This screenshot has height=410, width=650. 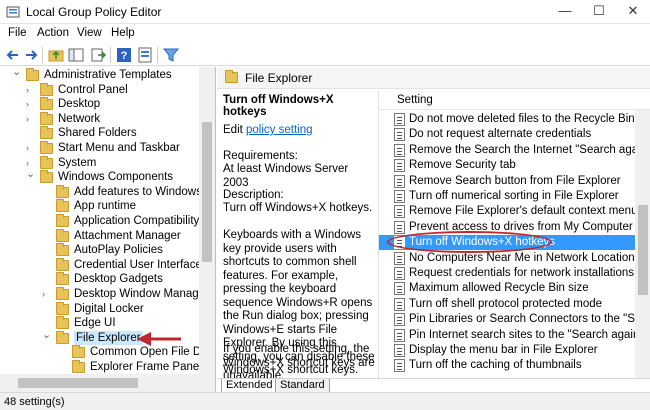 What do you see at coordinates (159, 339) in the screenshot?
I see `red-arrow-annotation` at bounding box center [159, 339].